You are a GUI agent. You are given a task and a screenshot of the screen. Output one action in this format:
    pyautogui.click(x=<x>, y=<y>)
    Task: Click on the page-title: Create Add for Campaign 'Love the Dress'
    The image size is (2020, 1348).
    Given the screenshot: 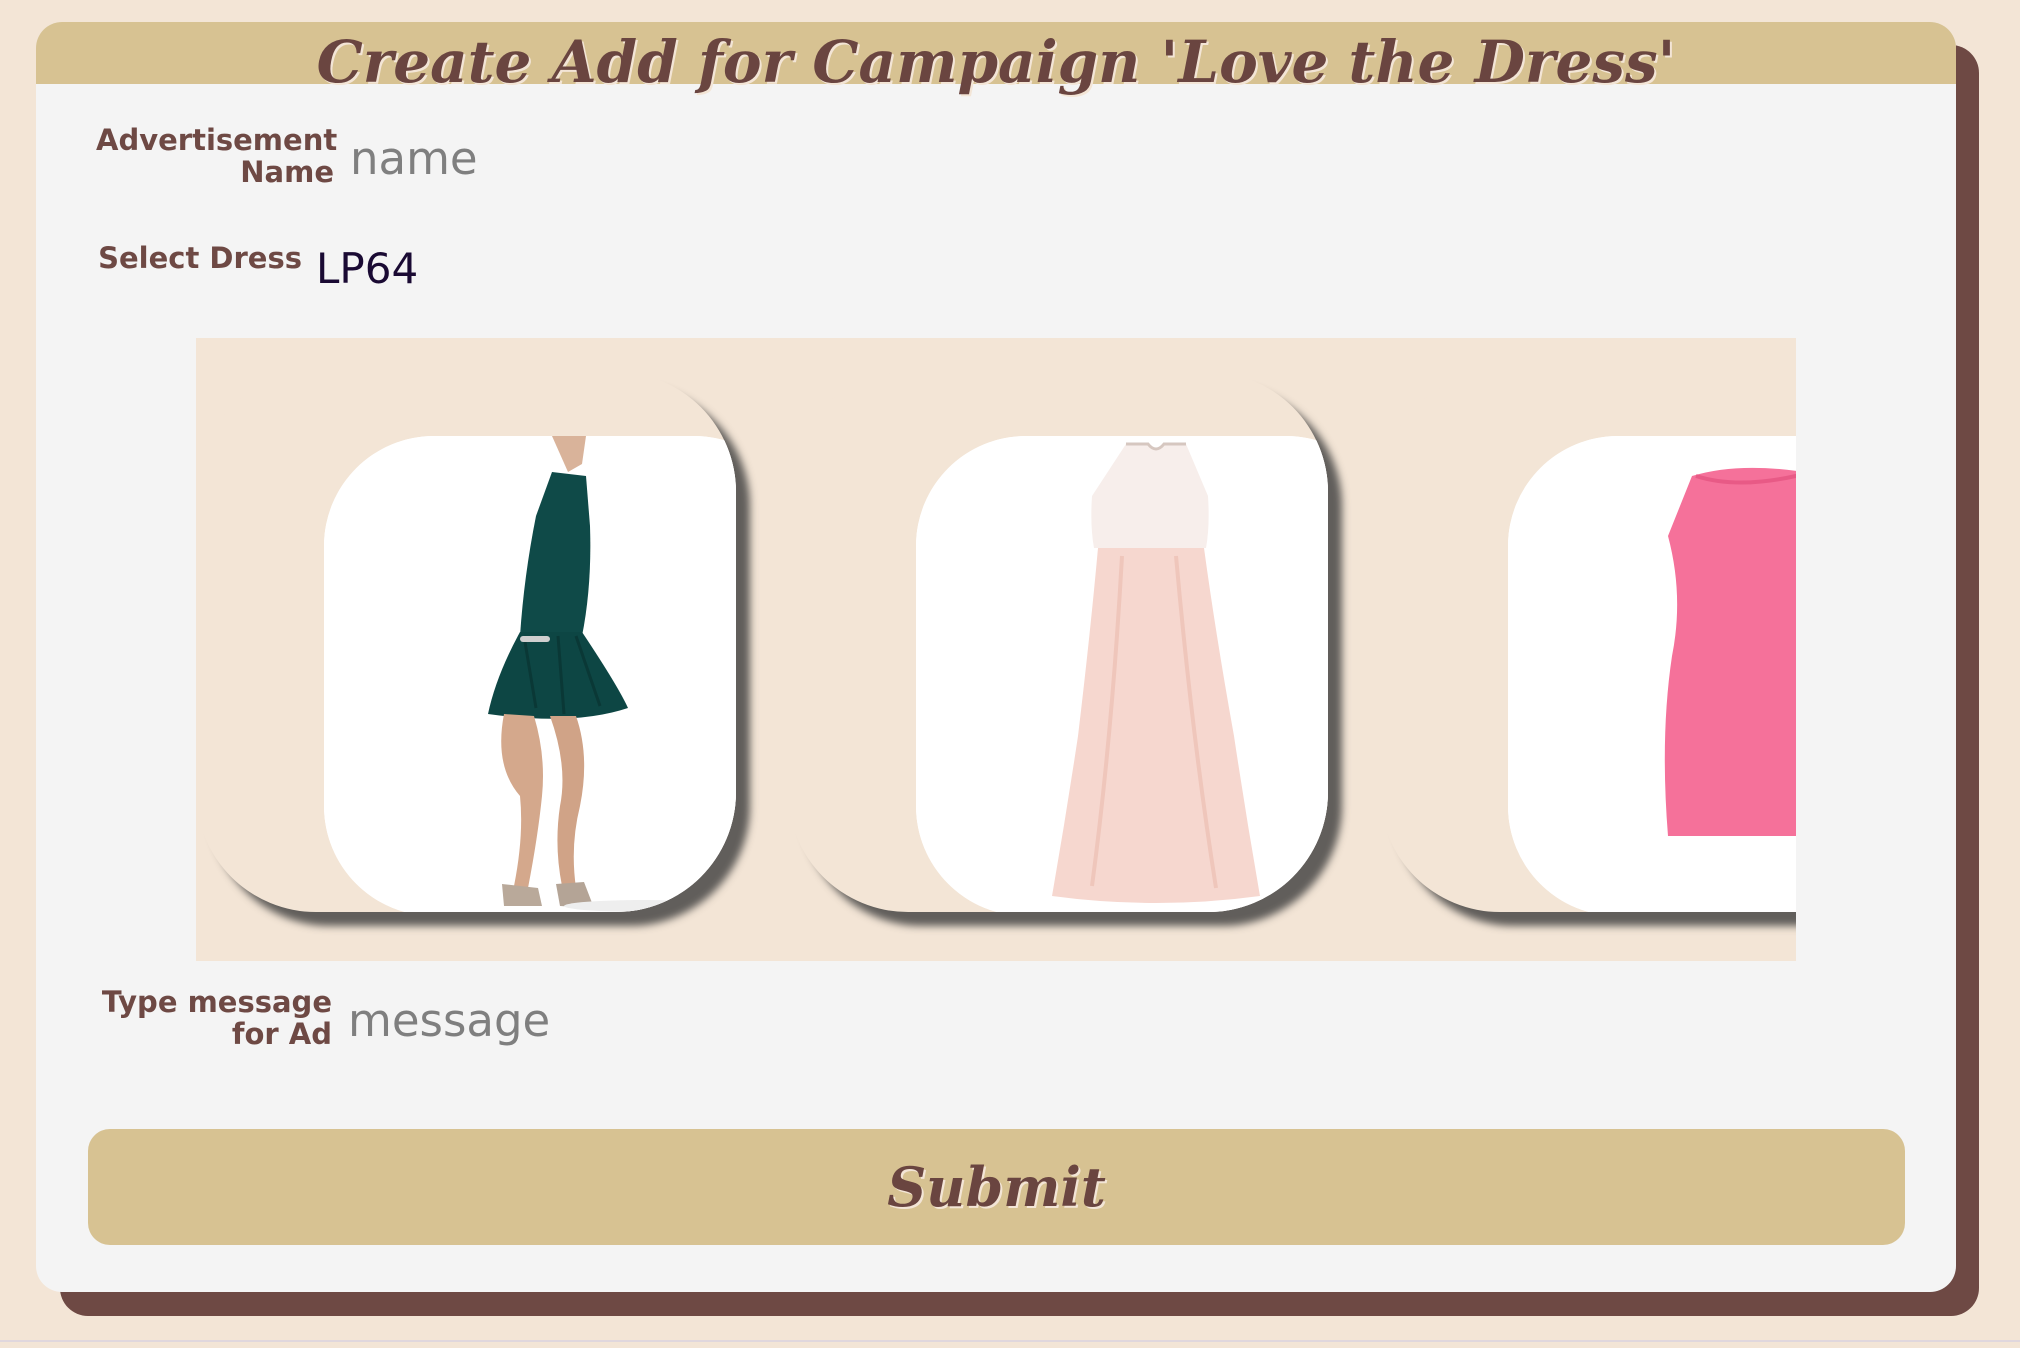 What is the action you would take?
    pyautogui.click(x=996, y=62)
    